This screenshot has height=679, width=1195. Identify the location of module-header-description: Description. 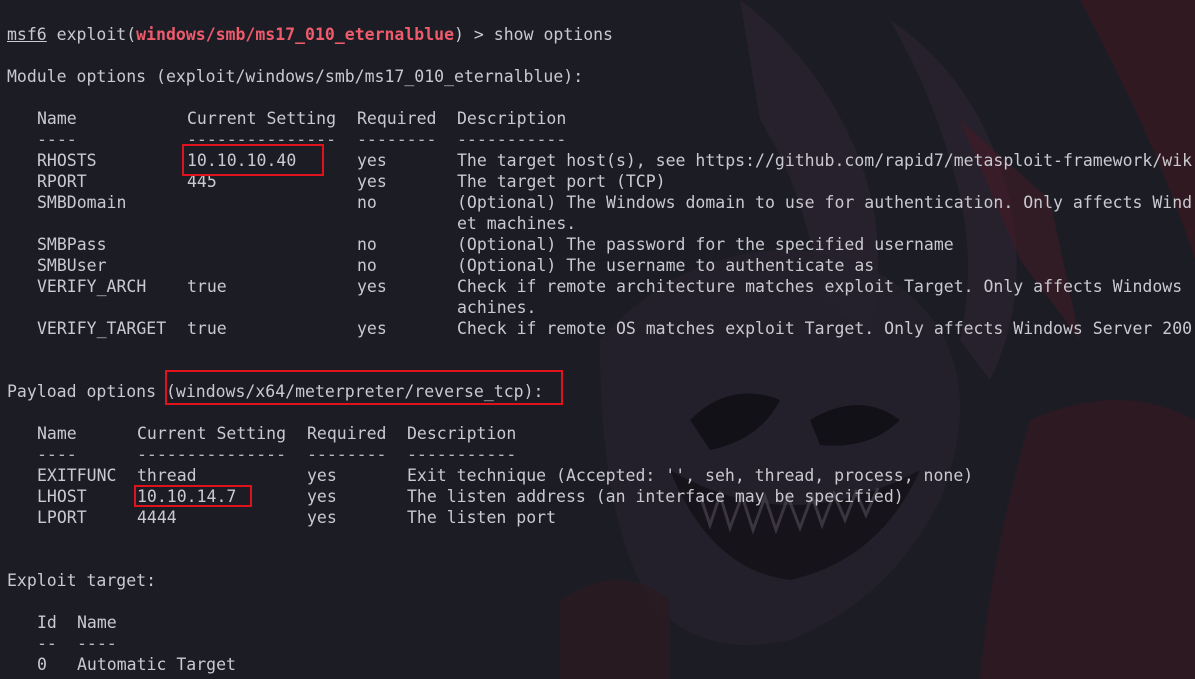
(512, 118).